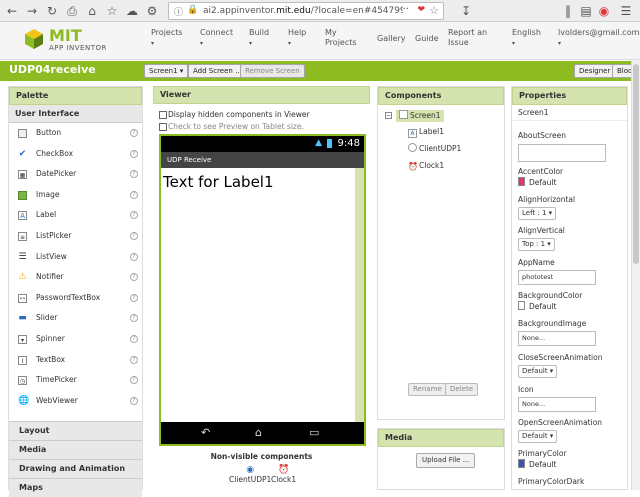  What do you see at coordinates (75, 430) in the screenshot?
I see `palette-category-layout: Layout` at bounding box center [75, 430].